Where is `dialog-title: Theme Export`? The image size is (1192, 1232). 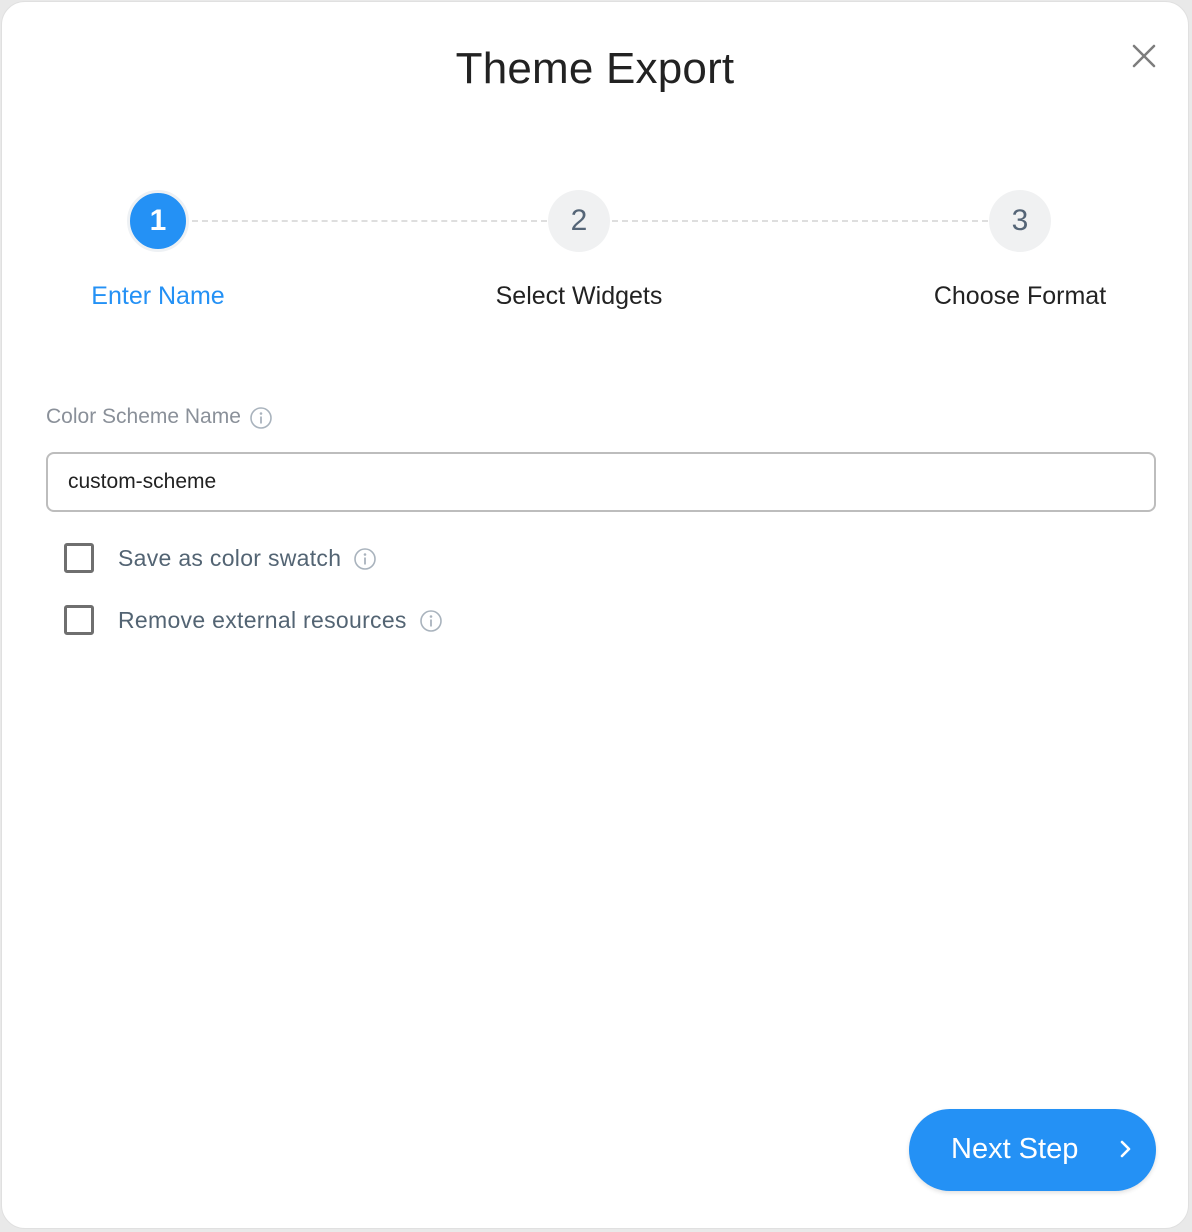
dialog-title: Theme Export is located at coordinates (595, 68).